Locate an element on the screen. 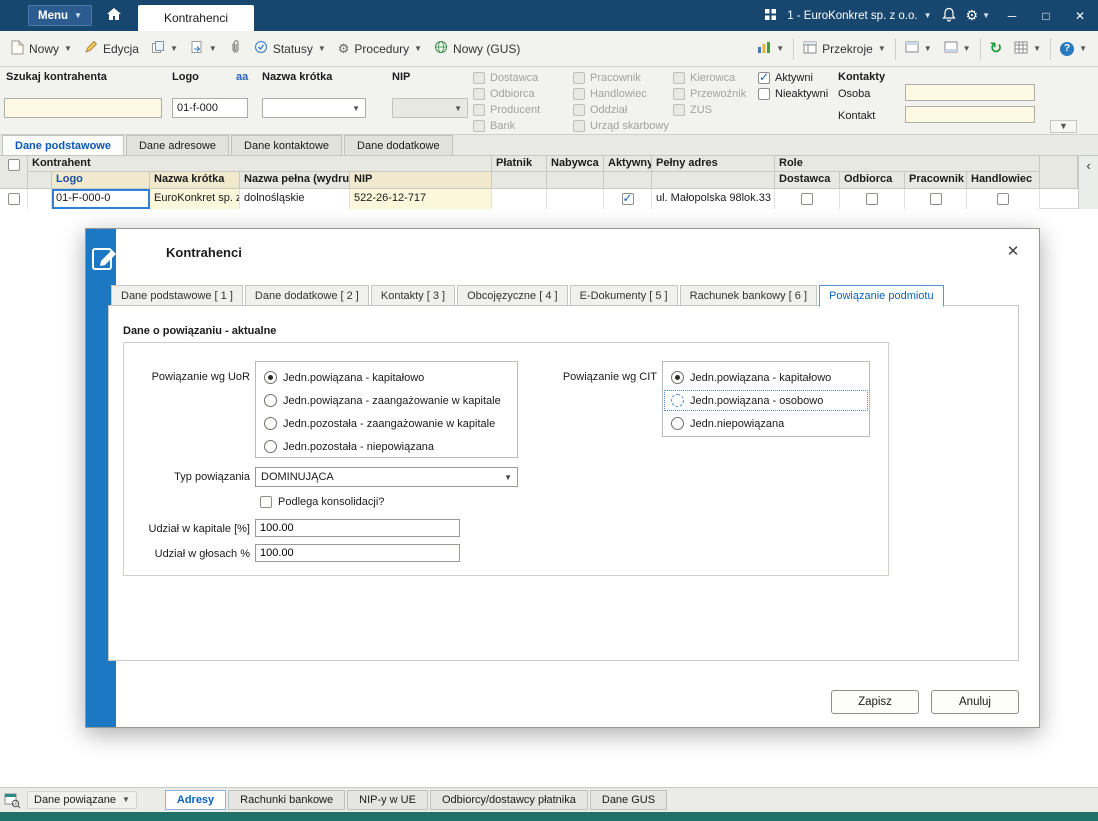  dialog-tab-rachunek-bankowy: Rachunek bankowy [ 6 ] is located at coordinates (748, 295).